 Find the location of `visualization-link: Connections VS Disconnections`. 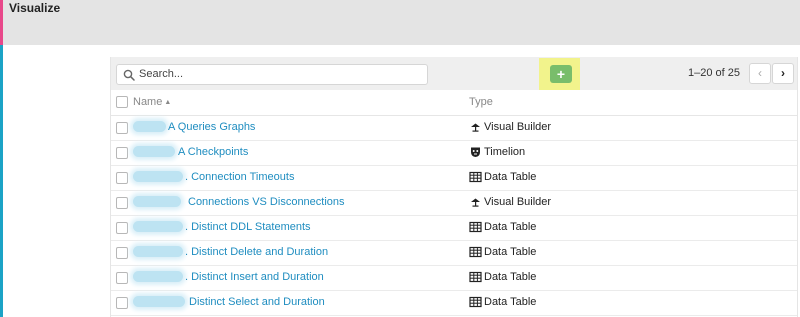

visualization-link: Connections VS Disconnections is located at coordinates (266, 202).